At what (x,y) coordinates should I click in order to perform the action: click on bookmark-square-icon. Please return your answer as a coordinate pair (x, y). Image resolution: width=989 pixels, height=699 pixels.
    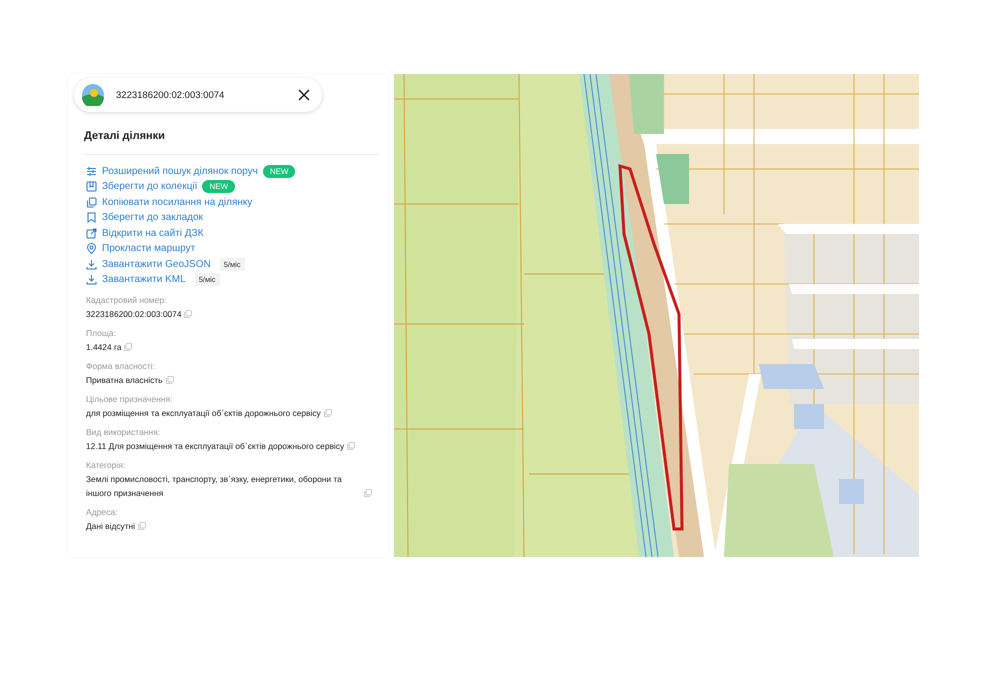
    Looking at the image, I should click on (91, 186).